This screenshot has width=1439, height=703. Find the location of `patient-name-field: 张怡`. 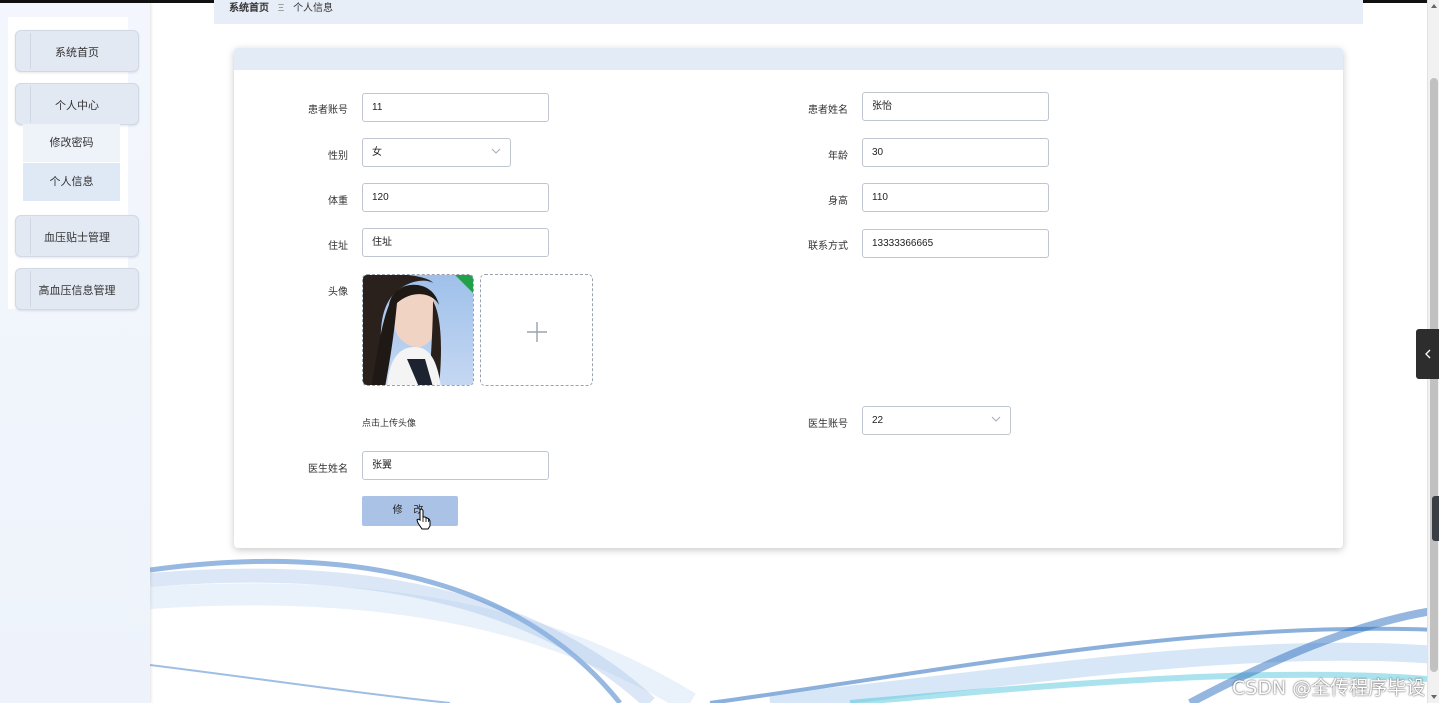

patient-name-field: 张怡 is located at coordinates (955, 106).